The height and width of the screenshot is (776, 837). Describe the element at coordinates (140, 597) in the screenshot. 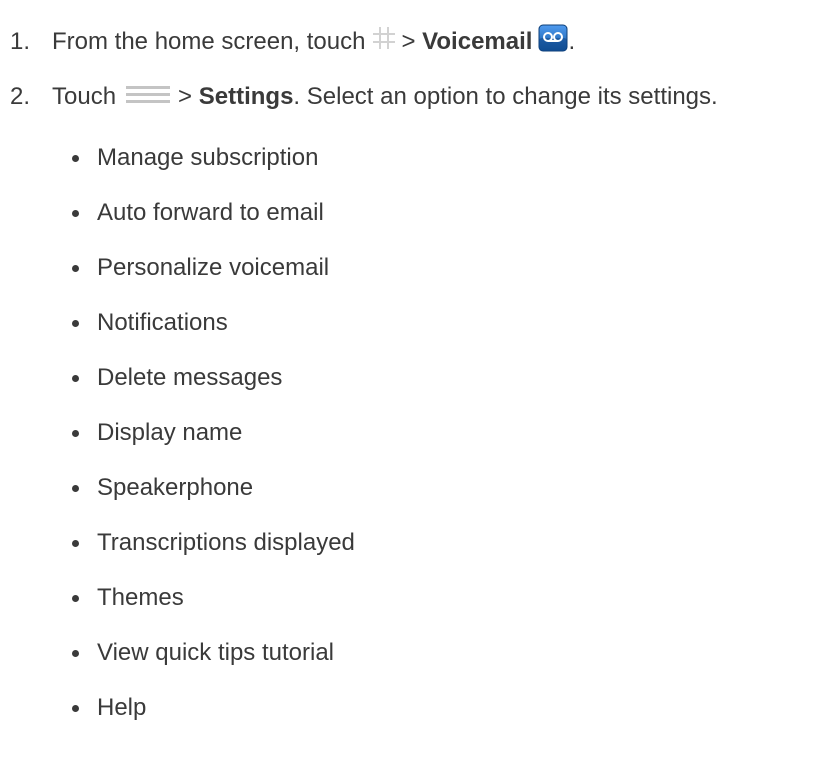

I see `option-label: Themes` at that location.